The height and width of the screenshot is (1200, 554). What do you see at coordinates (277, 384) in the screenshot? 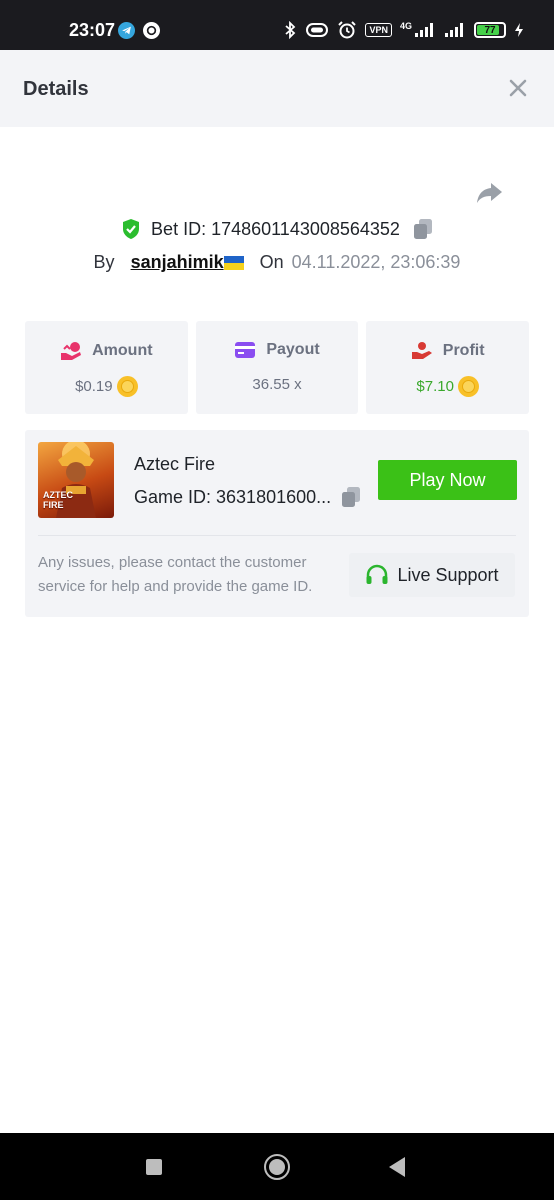
I see `payout-value: 36.55 x` at bounding box center [277, 384].